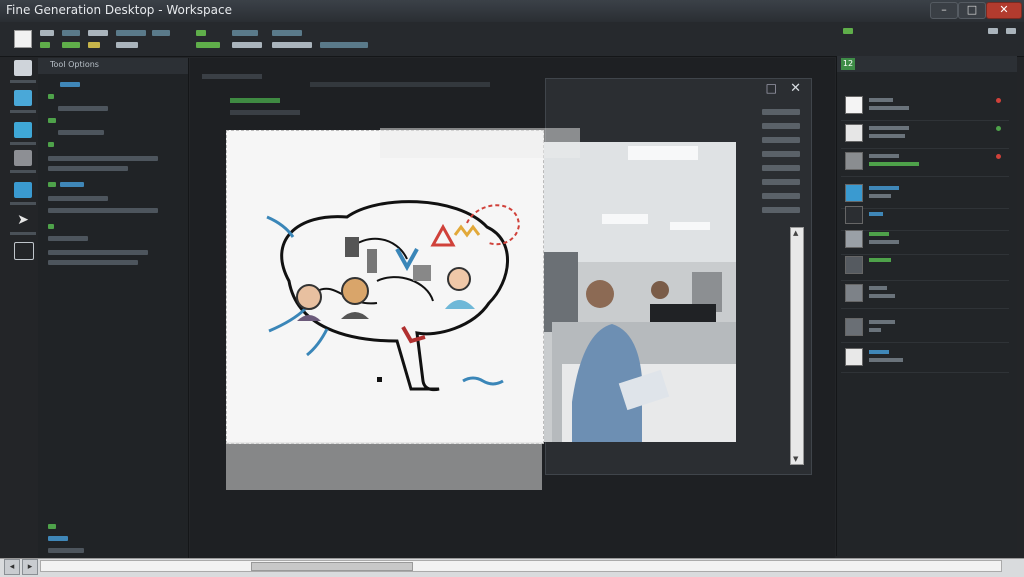  Describe the element at coordinates (23, 39) in the screenshot. I see `color-swatch` at that location.